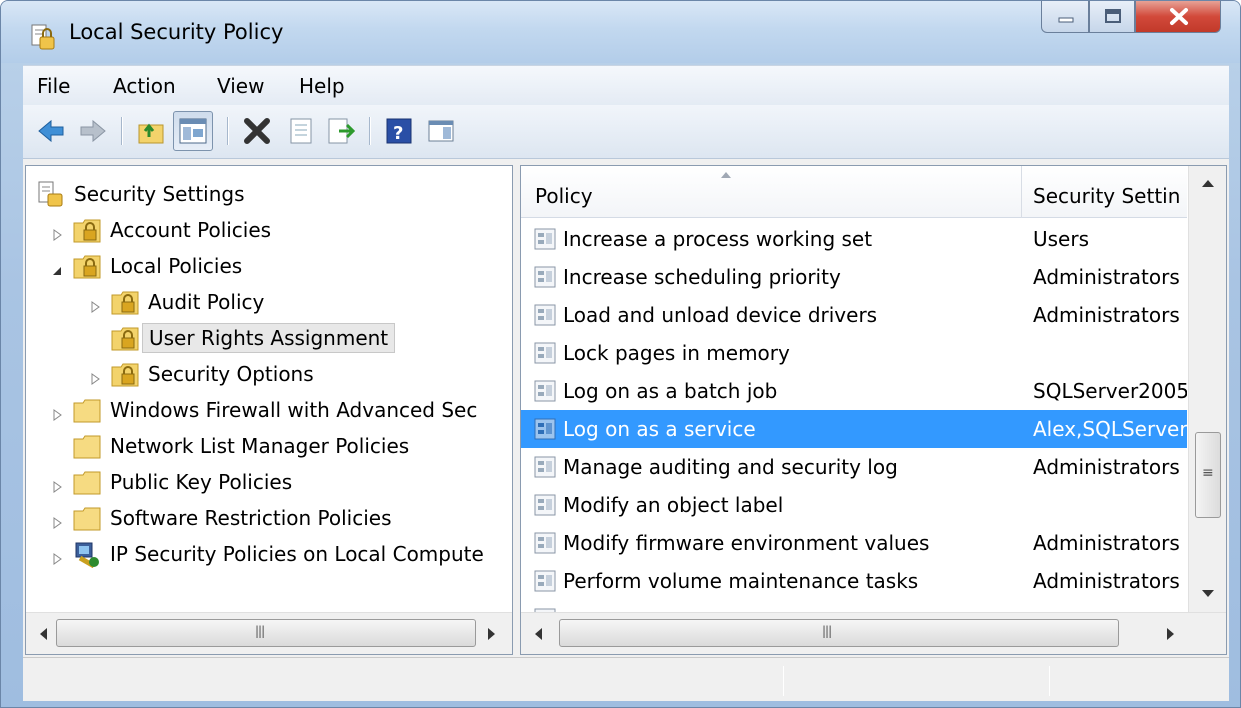  I want to click on list-row: Modify an object label, so click(854, 505).